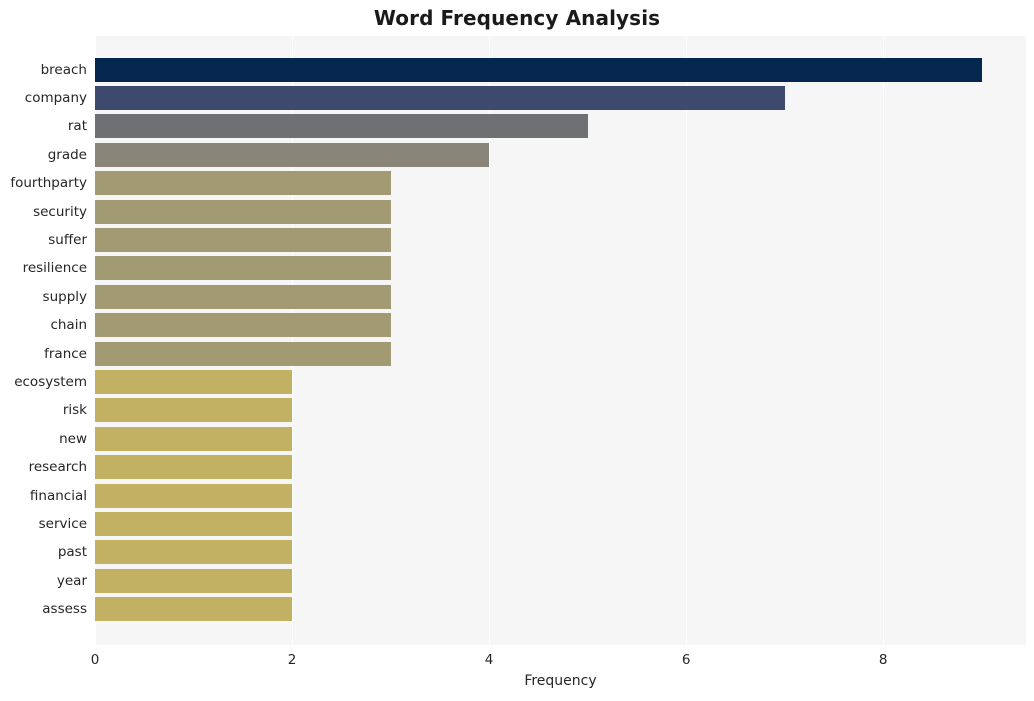 This screenshot has height=701, width=1034. What do you see at coordinates (60, 211) in the screenshot?
I see `y-tick-label-security: security` at bounding box center [60, 211].